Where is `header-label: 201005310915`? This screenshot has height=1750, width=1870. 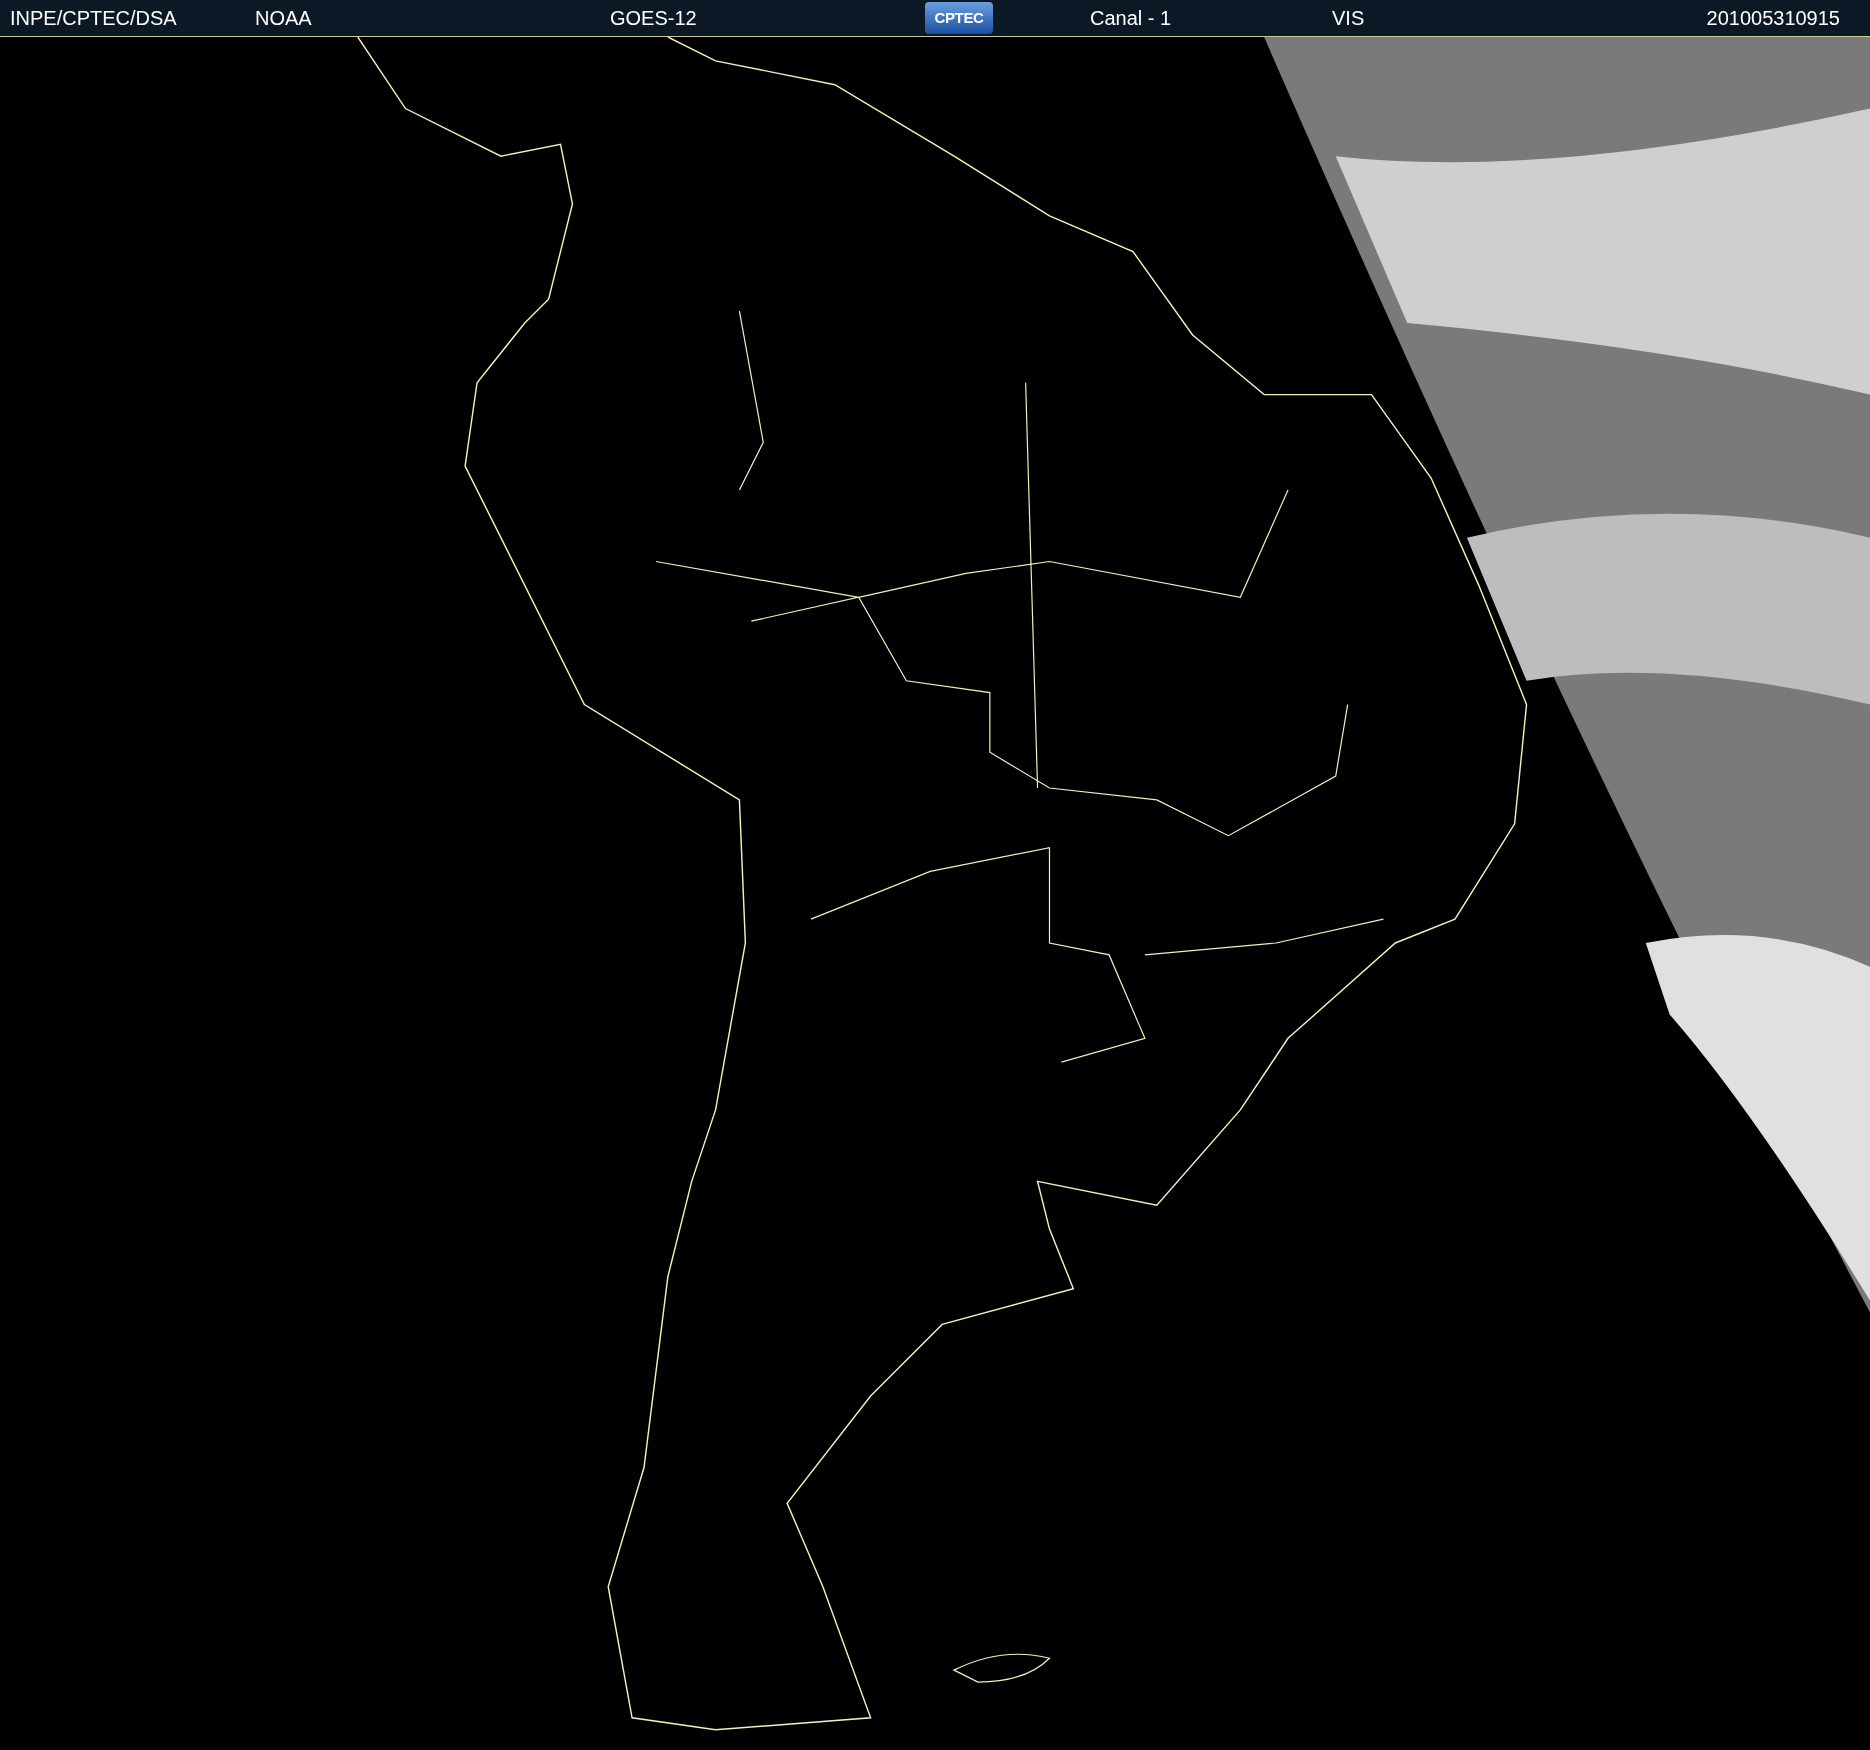 header-label: 201005310915 is located at coordinates (1773, 18).